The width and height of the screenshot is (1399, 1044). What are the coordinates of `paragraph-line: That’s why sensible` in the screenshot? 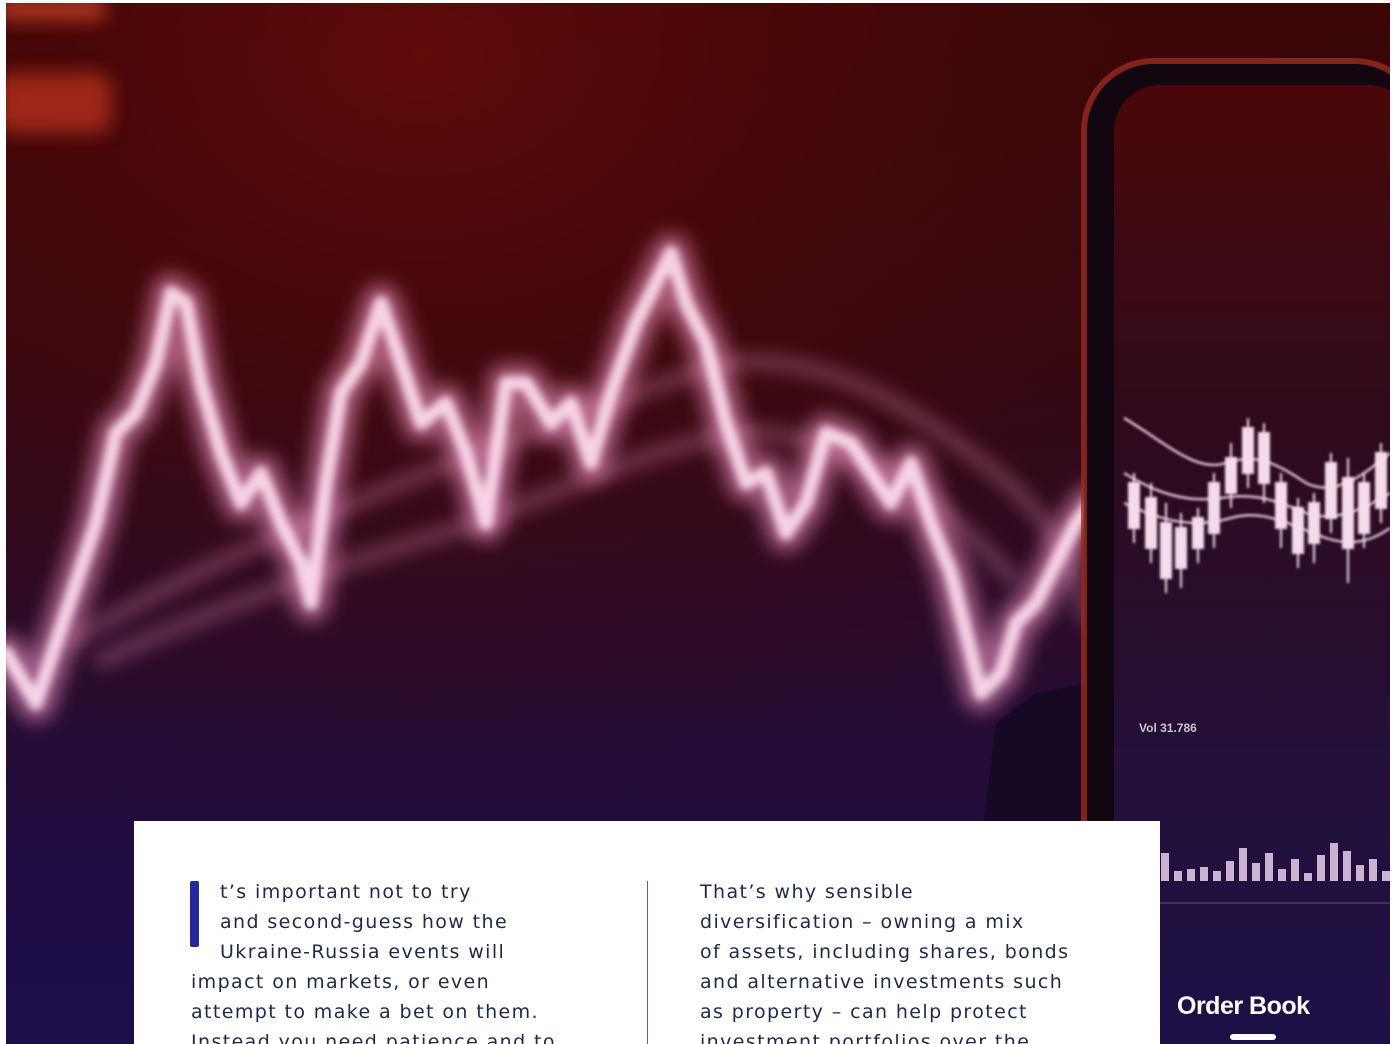 It's located at (807, 892).